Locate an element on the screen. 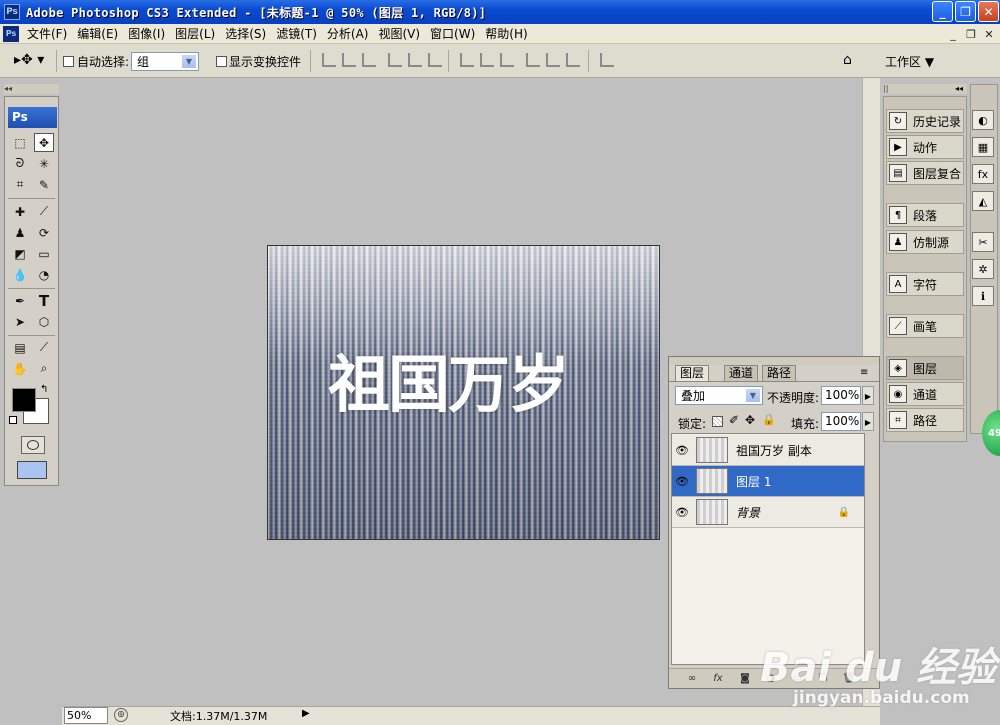  dock-item-channels: ◉ 通道 is located at coordinates (925, 394).